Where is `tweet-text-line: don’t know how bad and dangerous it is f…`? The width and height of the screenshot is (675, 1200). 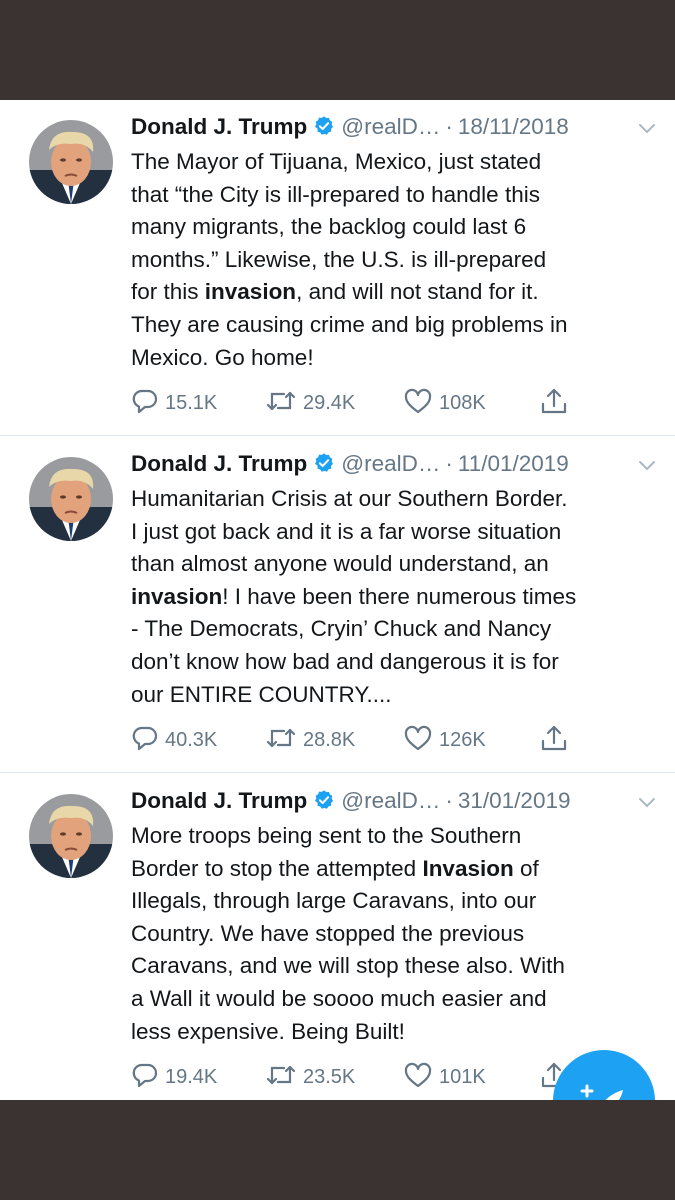 tweet-text-line: don’t know how bad and dangerous it is f… is located at coordinates (345, 661).